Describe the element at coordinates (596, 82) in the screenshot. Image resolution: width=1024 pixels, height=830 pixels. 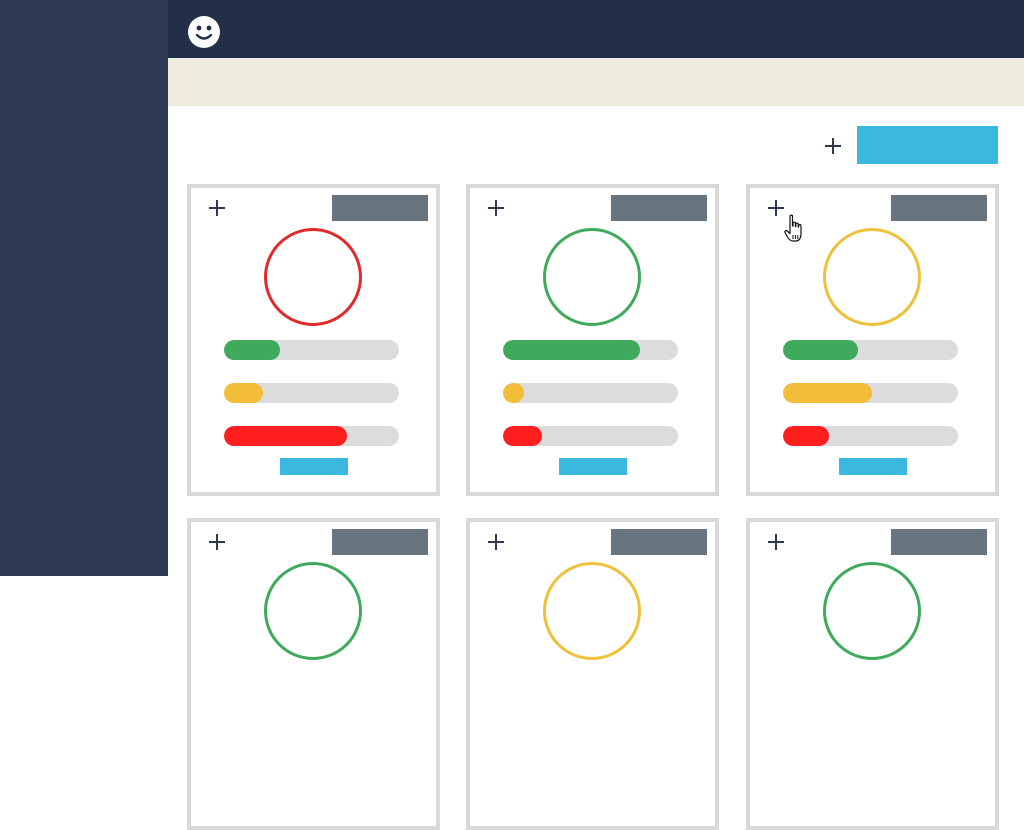
I see `sub-header-bar` at that location.